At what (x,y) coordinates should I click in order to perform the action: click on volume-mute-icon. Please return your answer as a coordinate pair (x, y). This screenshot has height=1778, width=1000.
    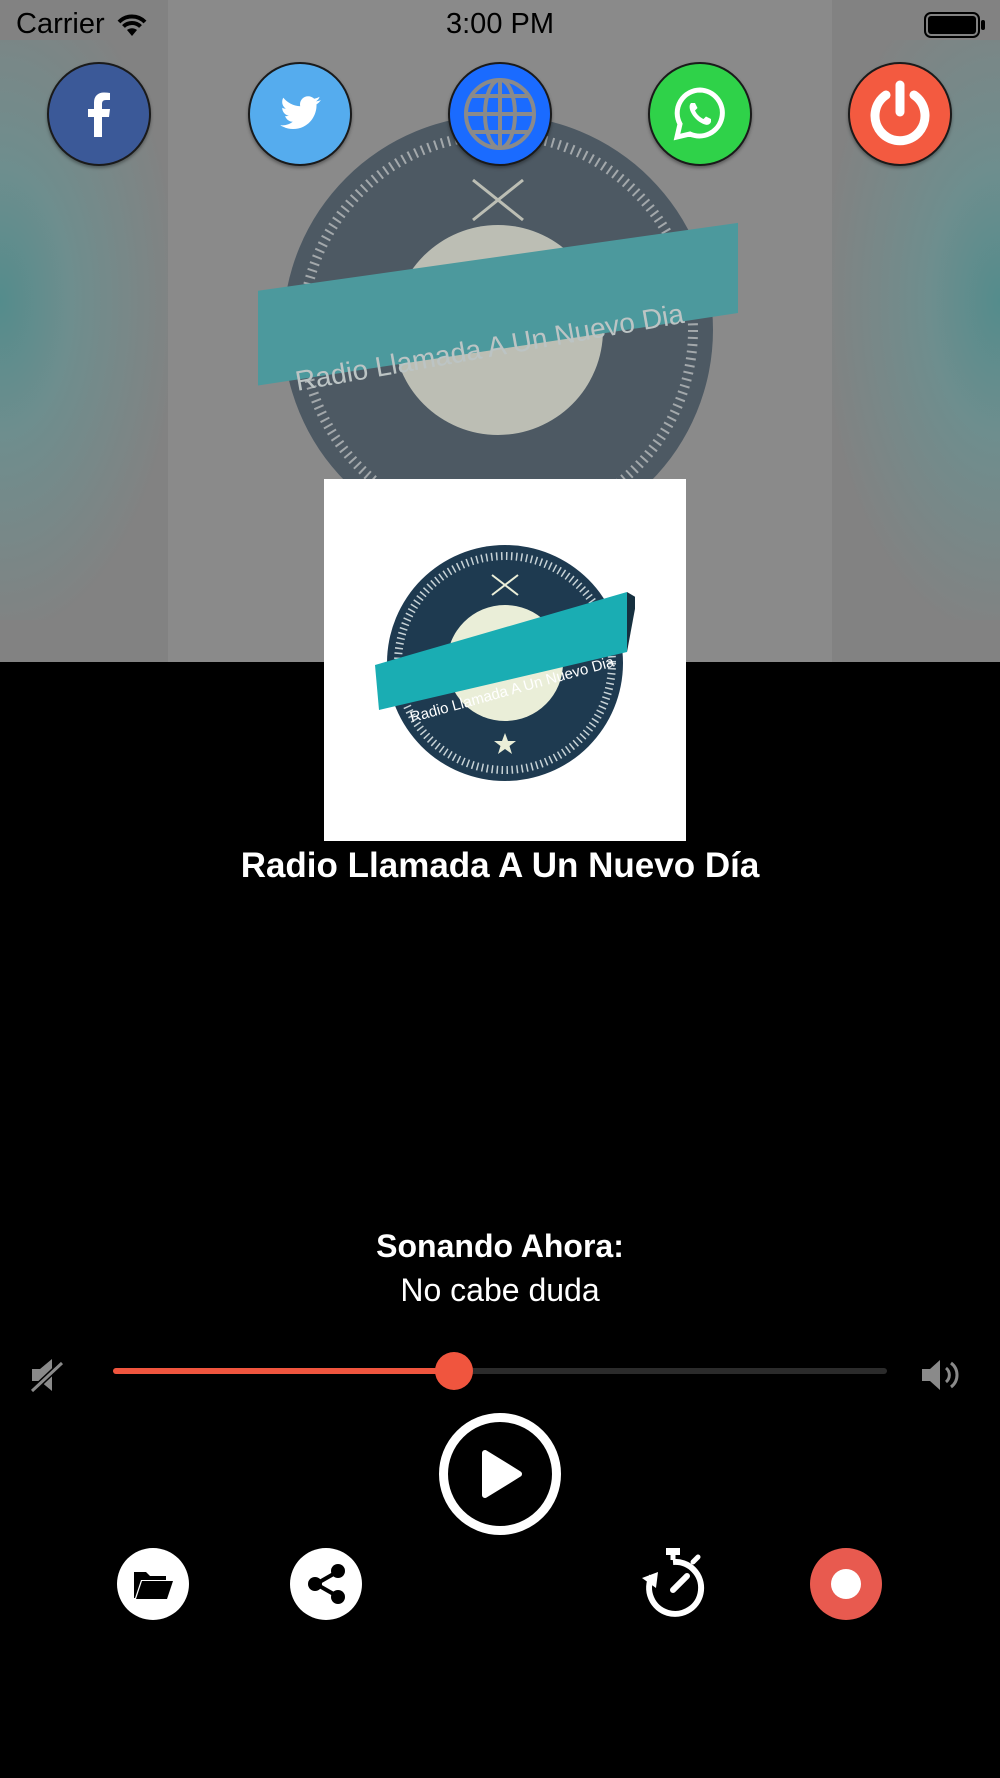
    Looking at the image, I should click on (48, 1375).